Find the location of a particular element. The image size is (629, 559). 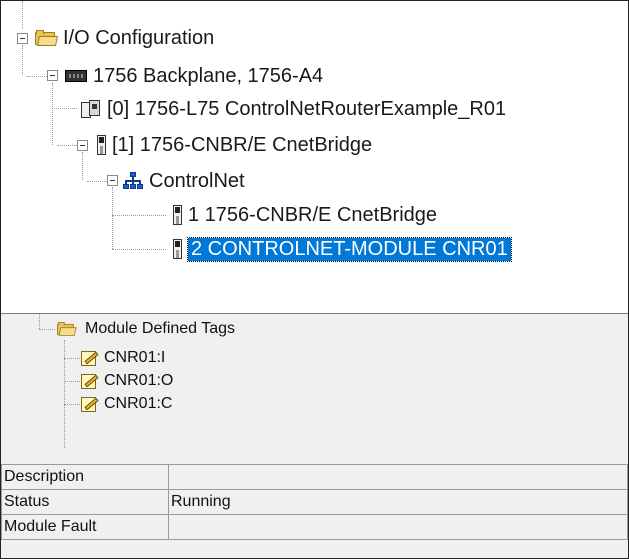

tree-node-backplane: 1756 Backplane, 1756-A4 is located at coordinates (194, 76).